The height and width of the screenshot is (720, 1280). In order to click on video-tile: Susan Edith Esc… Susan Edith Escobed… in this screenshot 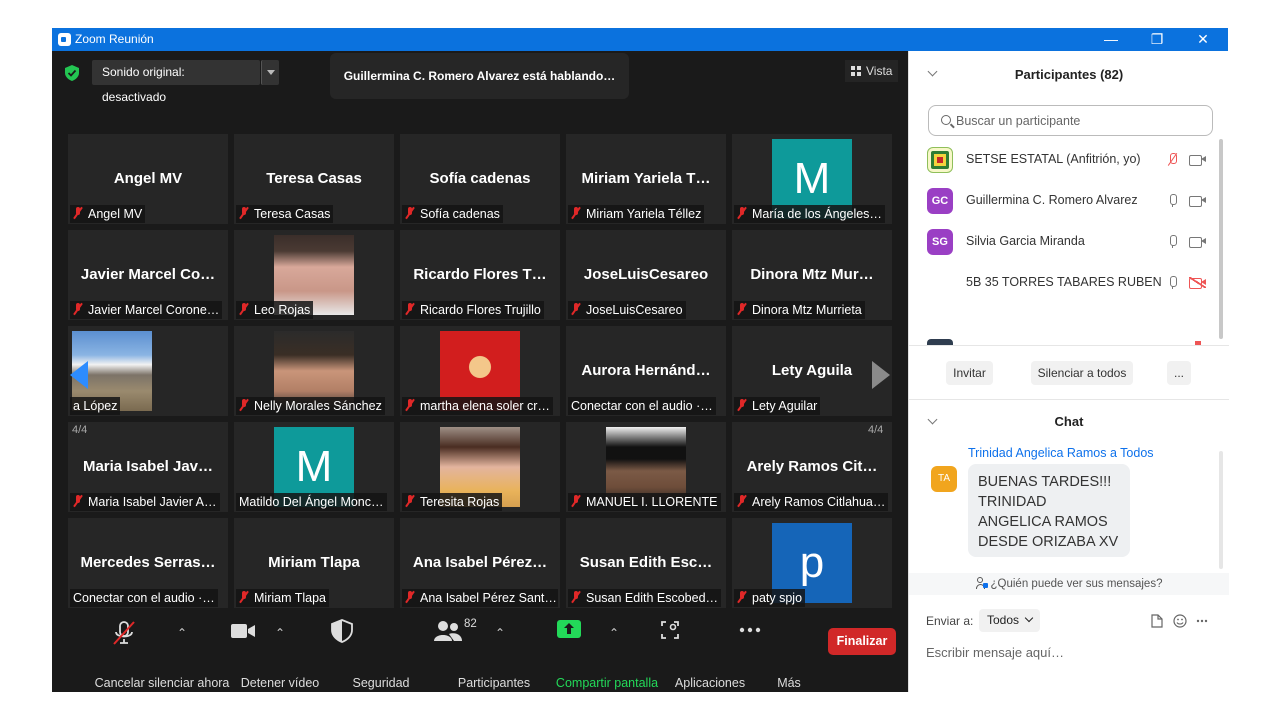, I will do `click(646, 563)`.